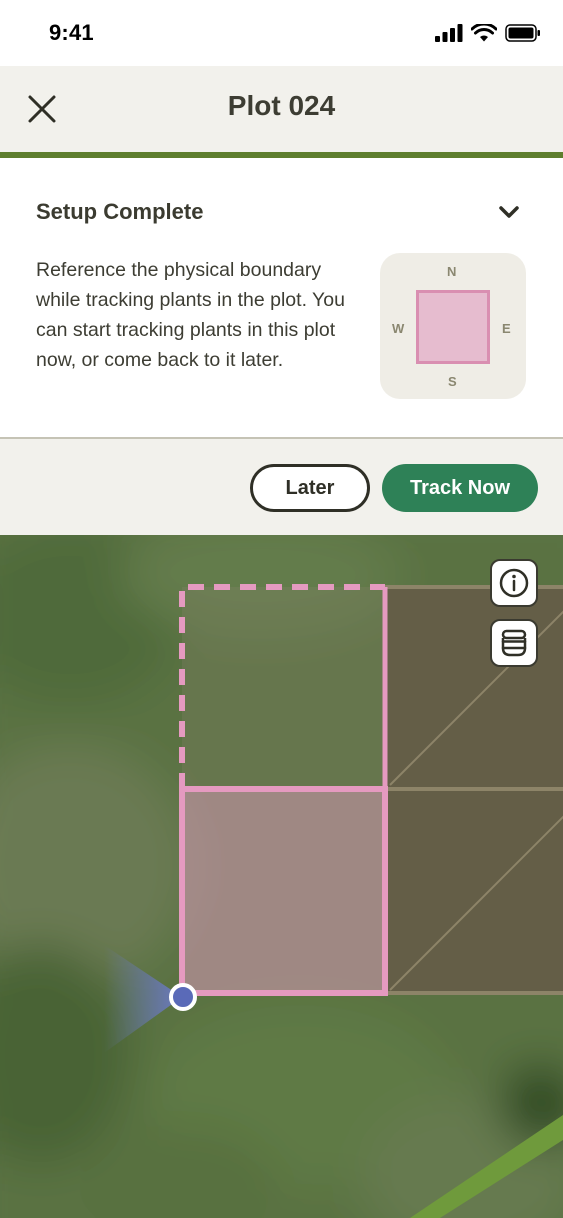 This screenshot has width=563, height=1218. I want to click on header: Plot 024, so click(281, 109).